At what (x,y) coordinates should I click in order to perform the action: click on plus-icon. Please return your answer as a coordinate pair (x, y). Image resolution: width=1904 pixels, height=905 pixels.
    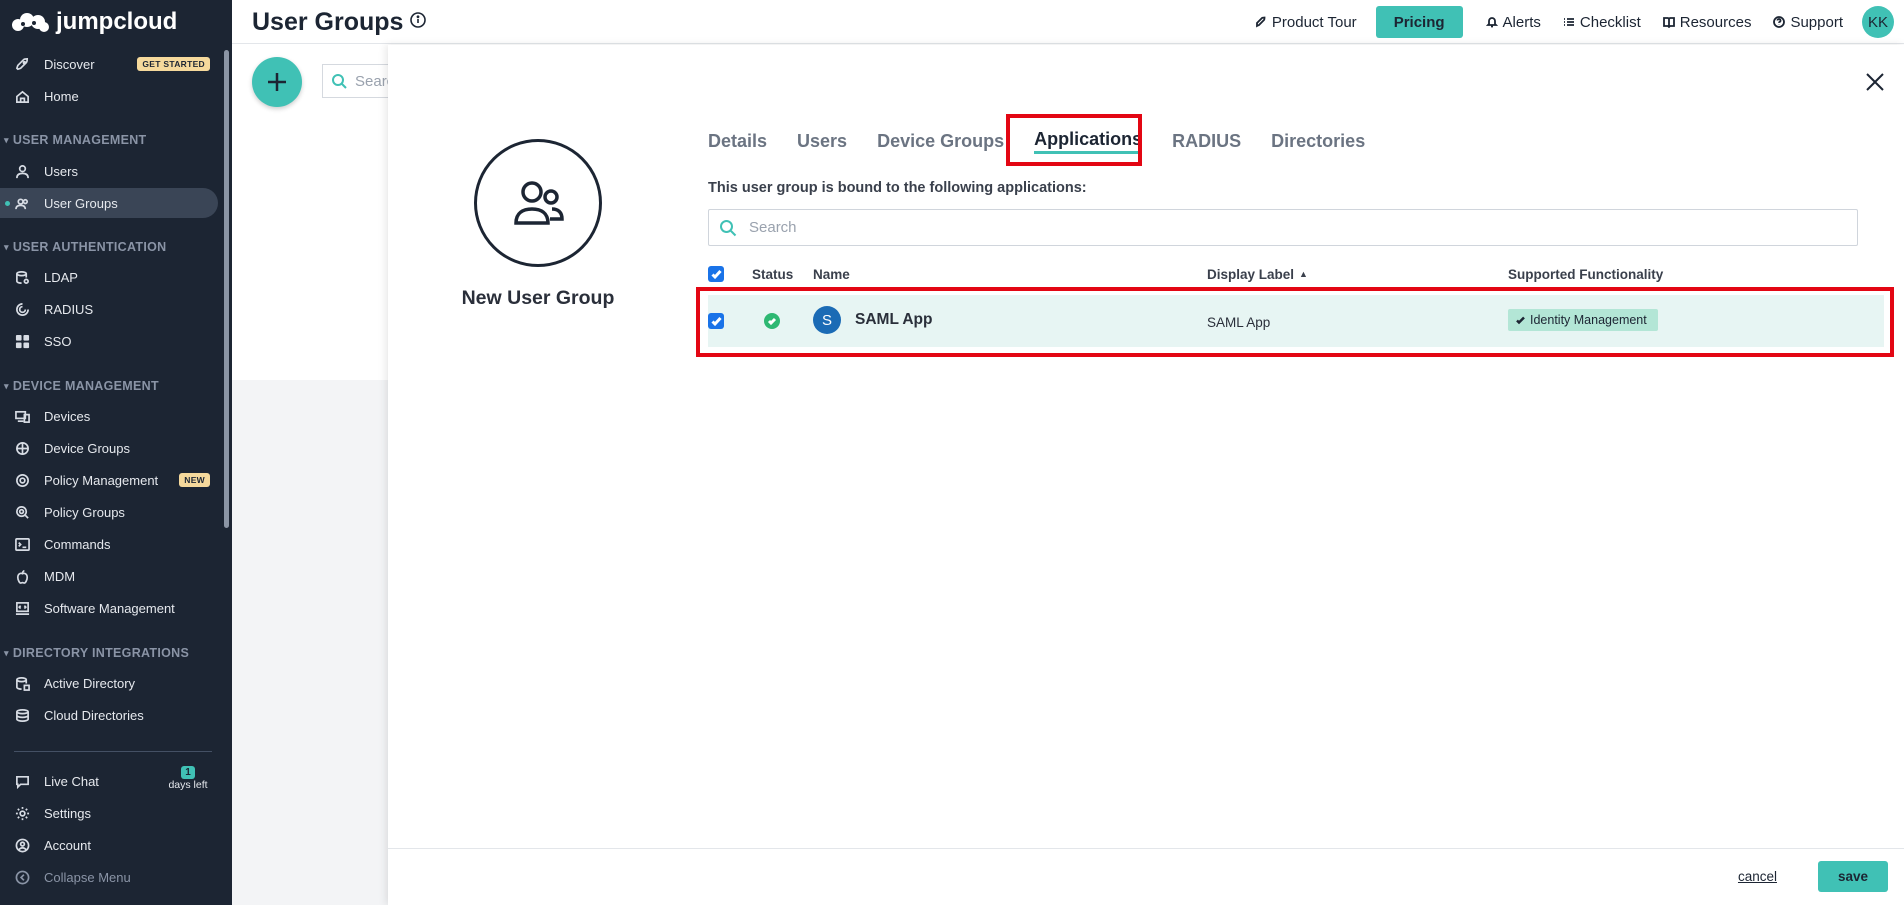
    Looking at the image, I should click on (277, 82).